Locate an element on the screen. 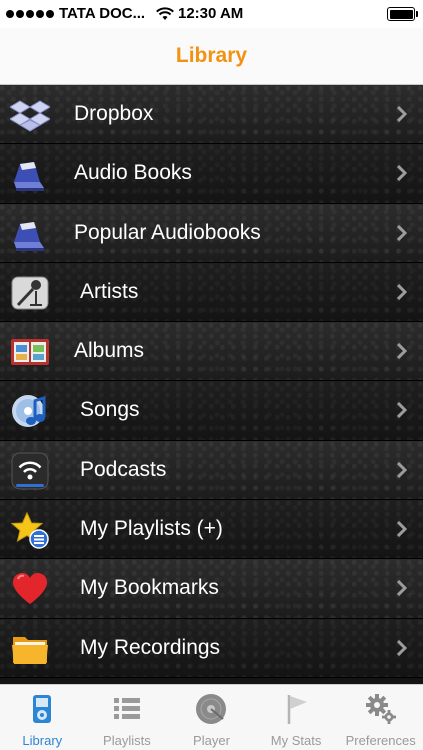 This screenshot has width=423, height=750. list-item-audio-books: Audio Books is located at coordinates (211, 174).